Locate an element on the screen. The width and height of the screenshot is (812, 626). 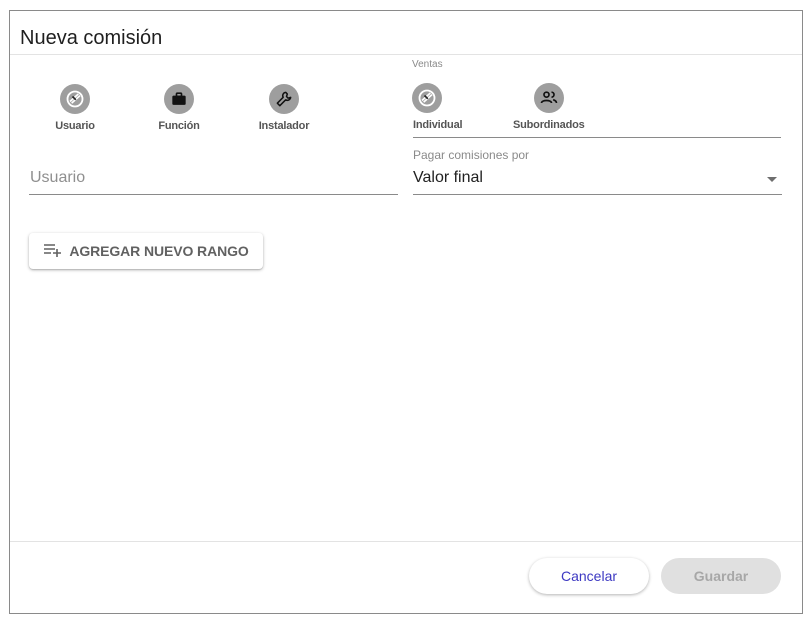
ventas-option-label: Individual is located at coordinates (438, 125).